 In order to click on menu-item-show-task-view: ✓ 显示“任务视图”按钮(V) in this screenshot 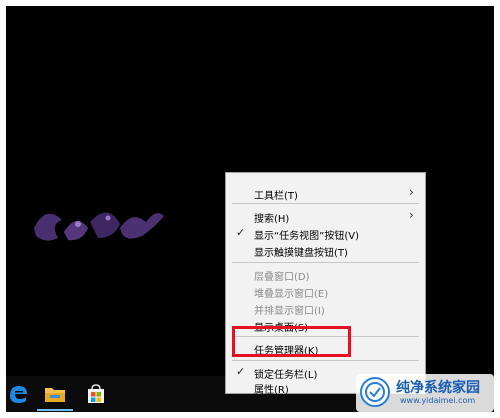, I will do `click(325, 233)`.